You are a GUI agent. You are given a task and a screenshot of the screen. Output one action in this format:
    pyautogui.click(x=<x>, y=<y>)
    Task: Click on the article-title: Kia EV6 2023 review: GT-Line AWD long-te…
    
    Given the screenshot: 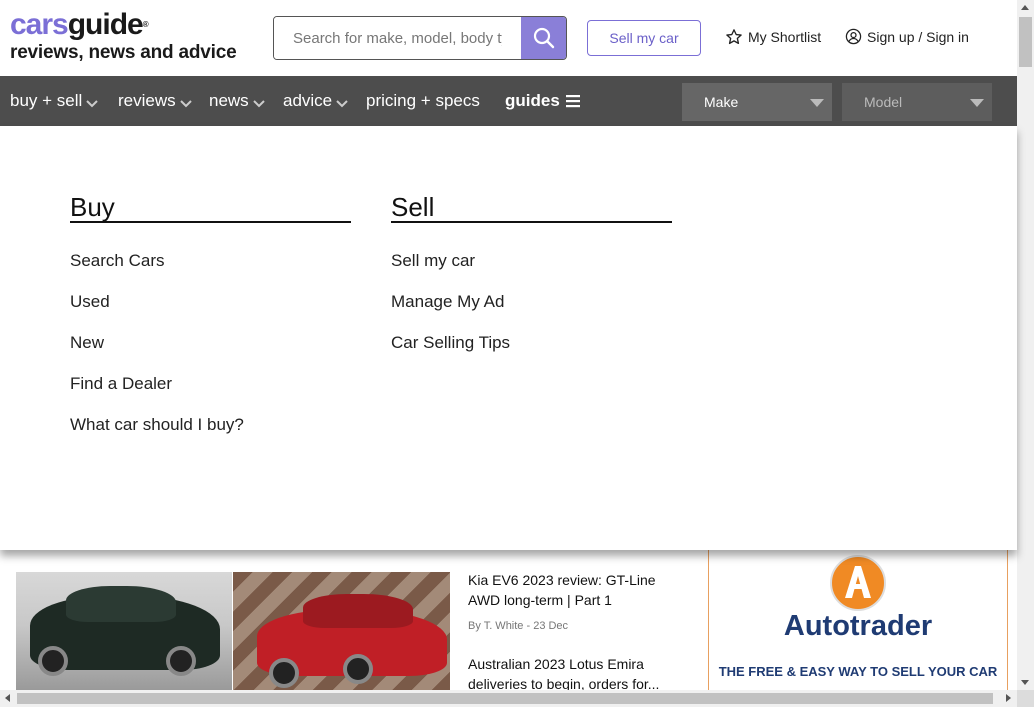 What is the action you would take?
    pyautogui.click(x=562, y=590)
    